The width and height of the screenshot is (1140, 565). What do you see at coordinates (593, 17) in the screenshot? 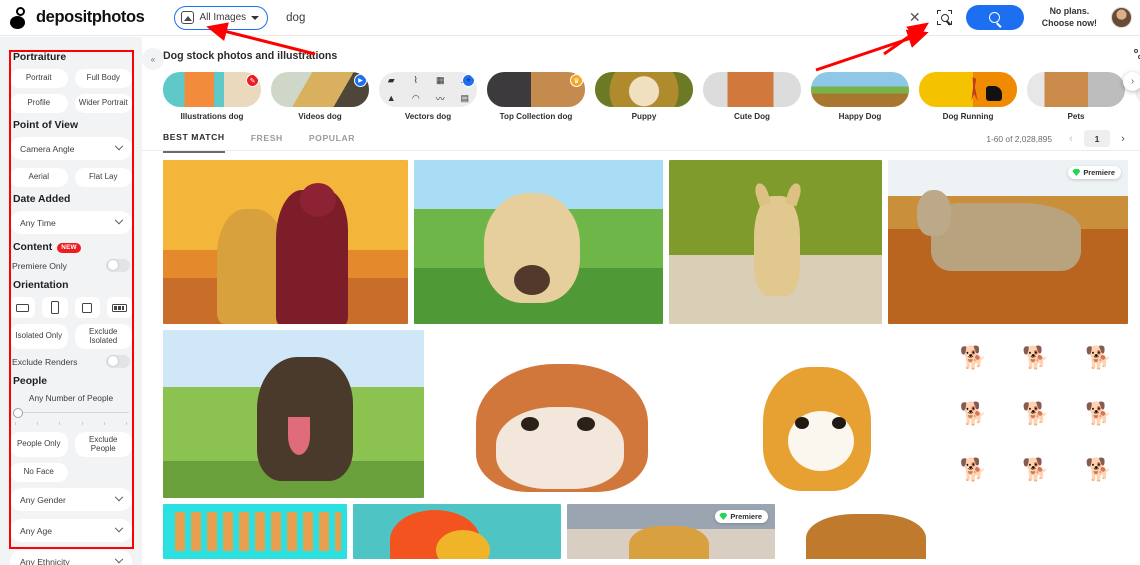
I see `search-input` at bounding box center [593, 17].